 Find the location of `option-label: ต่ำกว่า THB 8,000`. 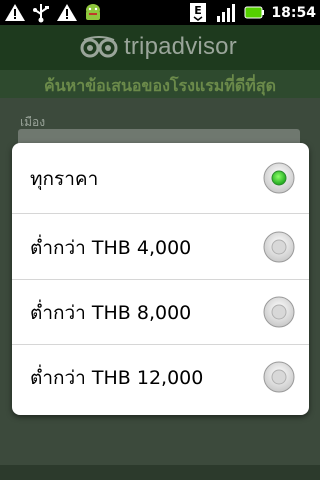

option-label: ต่ำกว่า THB 8,000 is located at coordinates (111, 313).